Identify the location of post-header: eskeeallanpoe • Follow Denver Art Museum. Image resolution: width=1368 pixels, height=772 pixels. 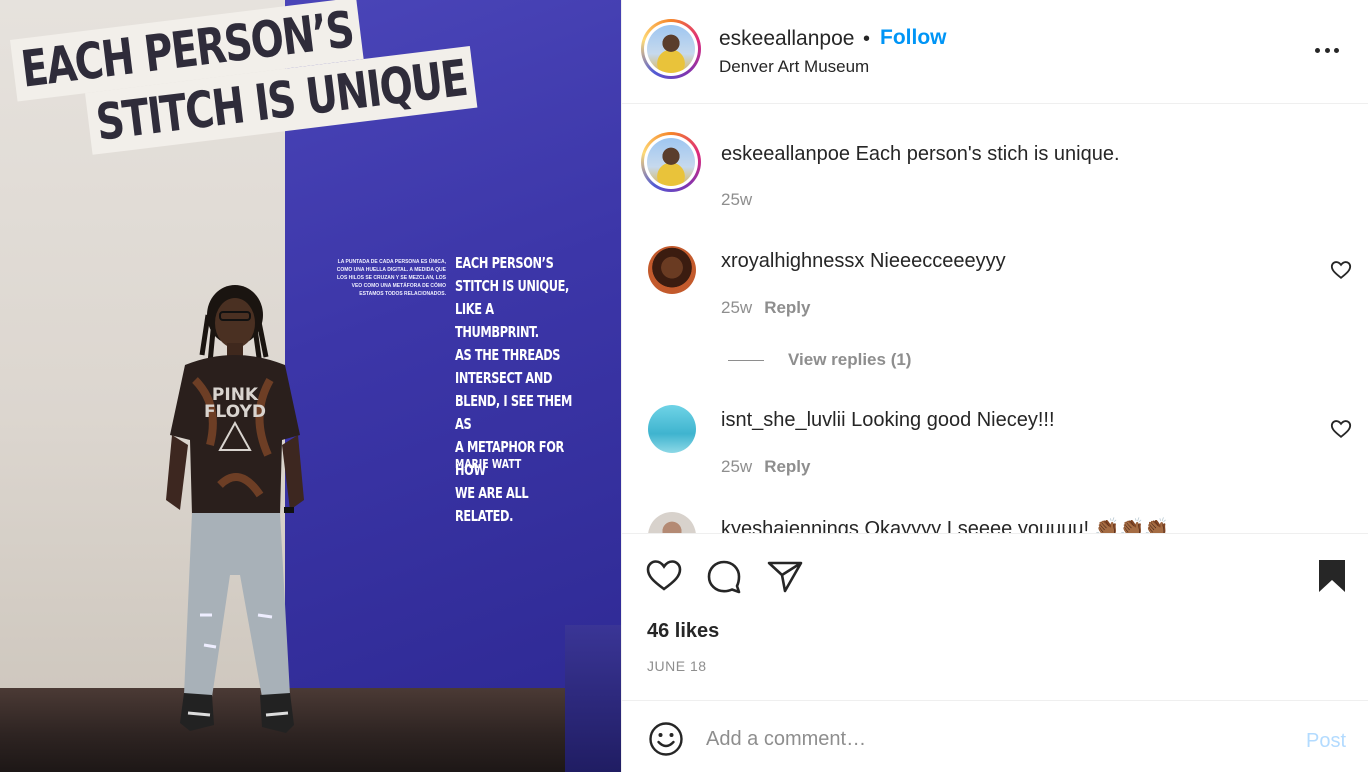
(995, 52).